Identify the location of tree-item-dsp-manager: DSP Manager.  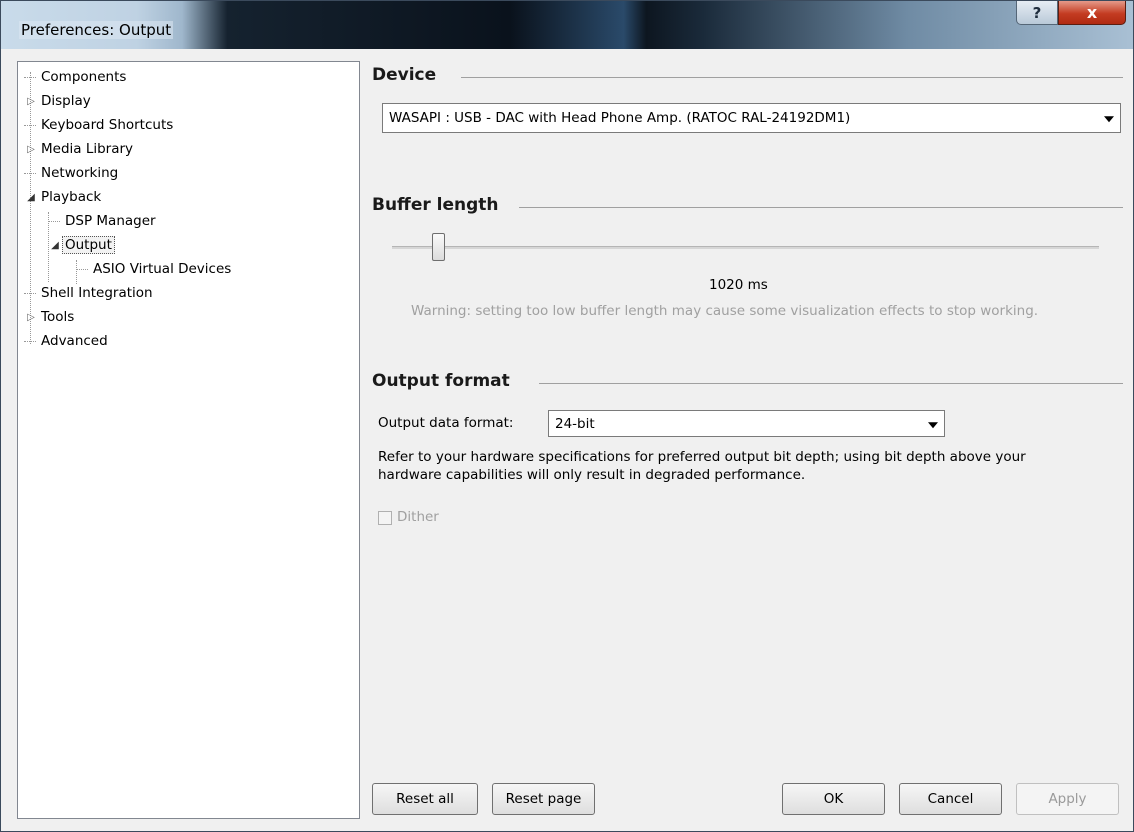
(103, 221).